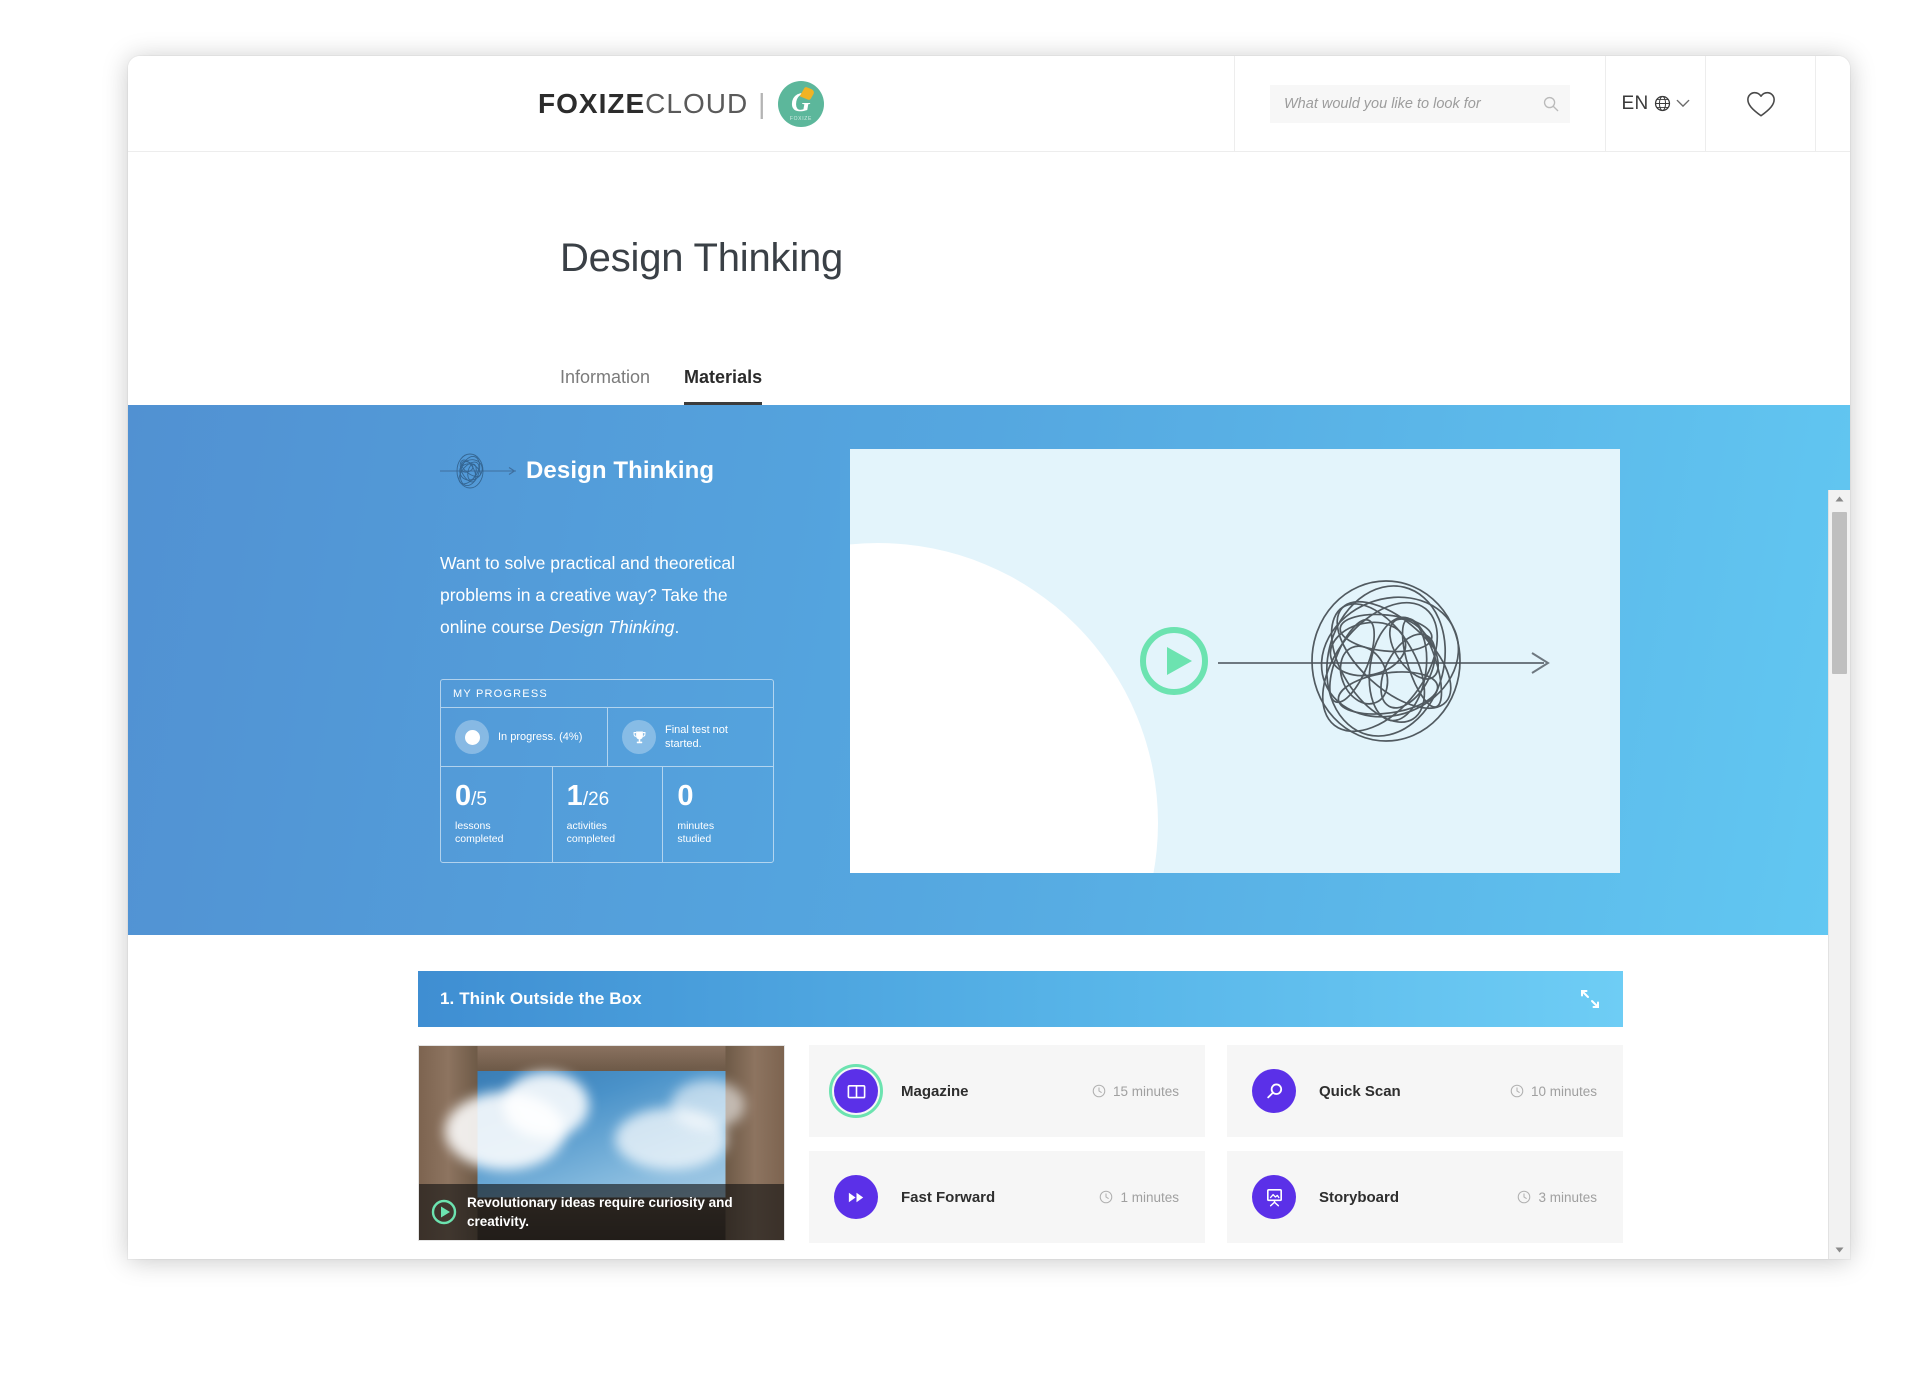 This screenshot has height=1388, width=1908. Describe the element at coordinates (696, 826) in the screenshot. I see `stat-label-line1: minutes` at that location.